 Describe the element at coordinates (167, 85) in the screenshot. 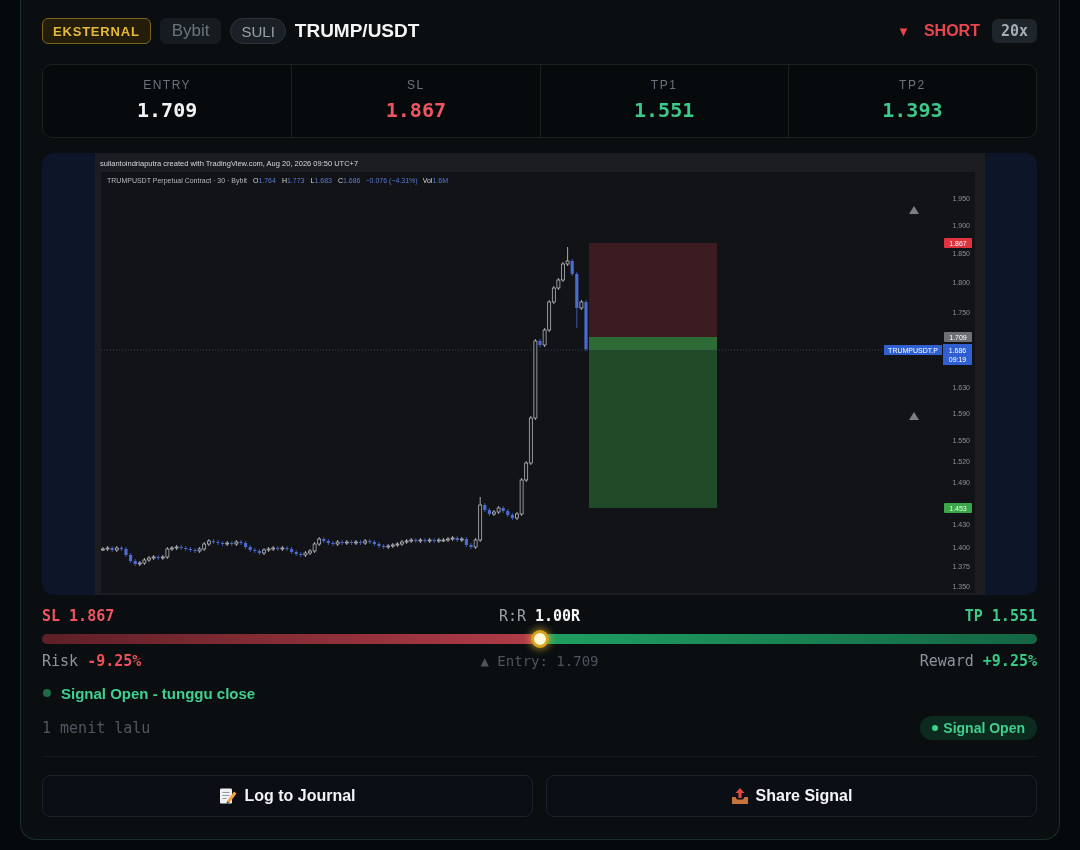

I see `price-level-label: ENTRY` at that location.